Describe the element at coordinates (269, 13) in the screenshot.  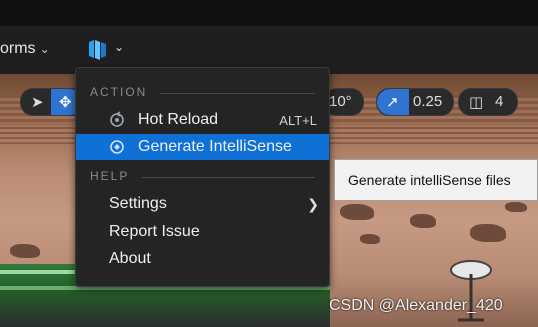
I see `title-strip` at that location.